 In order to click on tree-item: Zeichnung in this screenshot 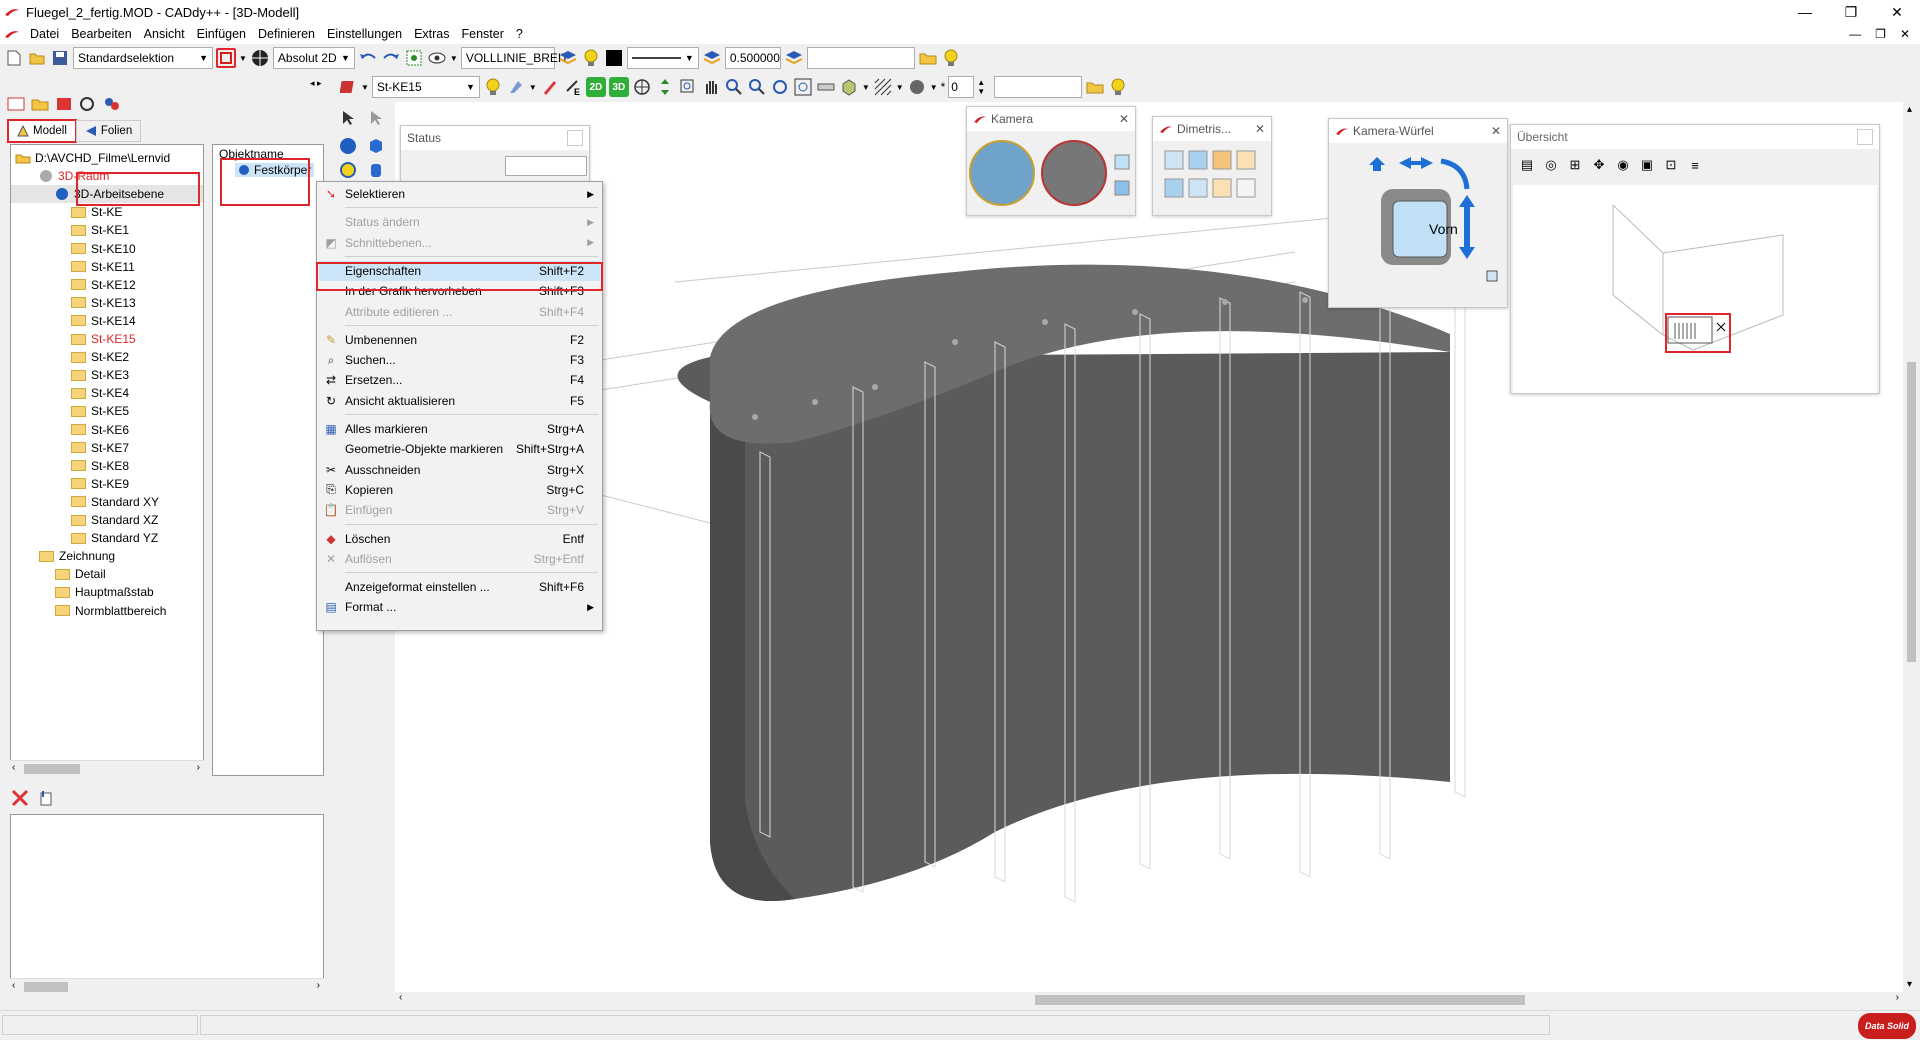, I will do `click(77, 556)`.